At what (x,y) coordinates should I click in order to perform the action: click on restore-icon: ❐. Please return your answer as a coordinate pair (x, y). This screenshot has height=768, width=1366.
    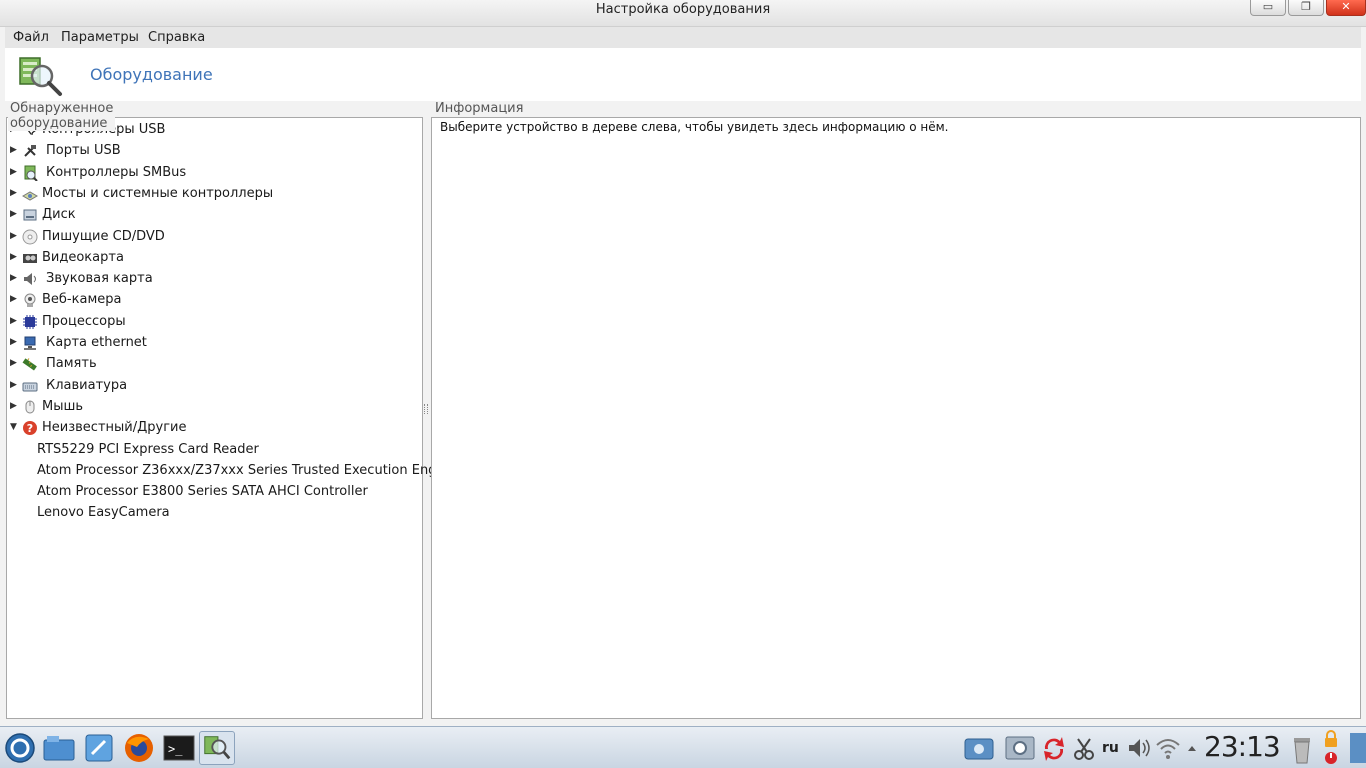
    Looking at the image, I should click on (1306, 6).